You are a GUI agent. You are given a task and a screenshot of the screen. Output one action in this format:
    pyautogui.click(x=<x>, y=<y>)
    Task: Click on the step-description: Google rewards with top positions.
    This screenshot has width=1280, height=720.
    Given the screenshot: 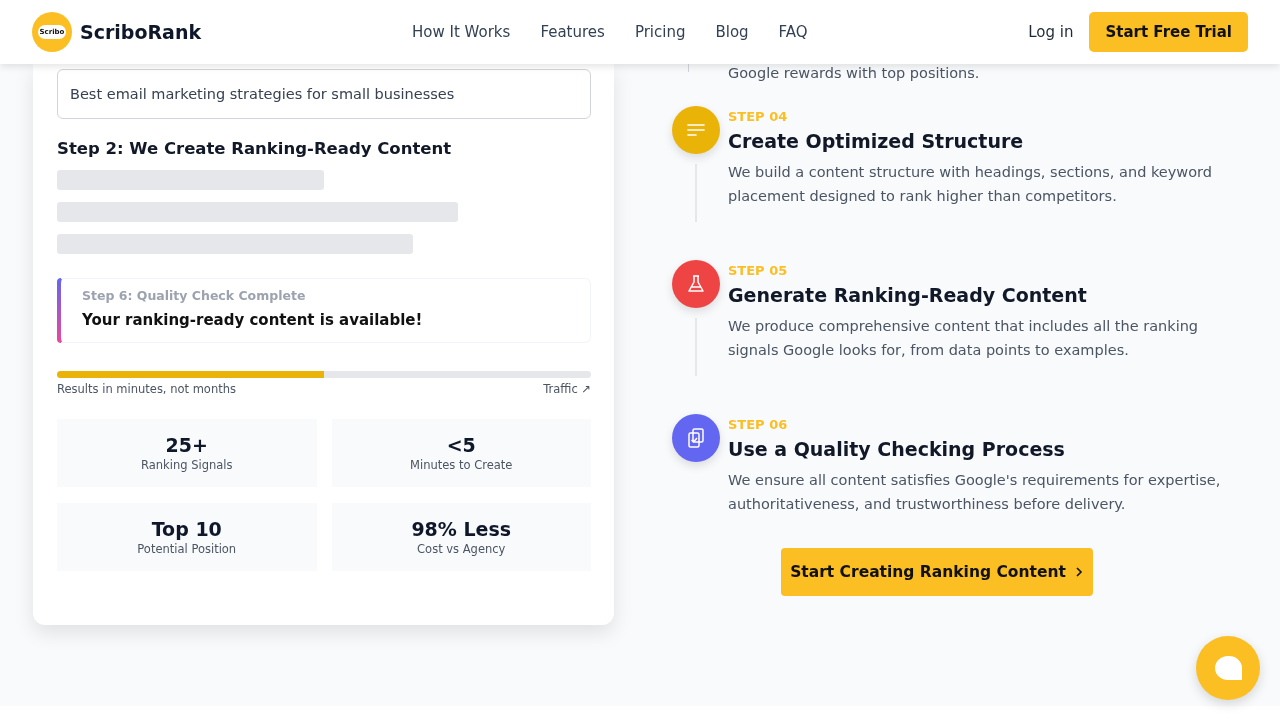 What is the action you would take?
    pyautogui.click(x=854, y=74)
    